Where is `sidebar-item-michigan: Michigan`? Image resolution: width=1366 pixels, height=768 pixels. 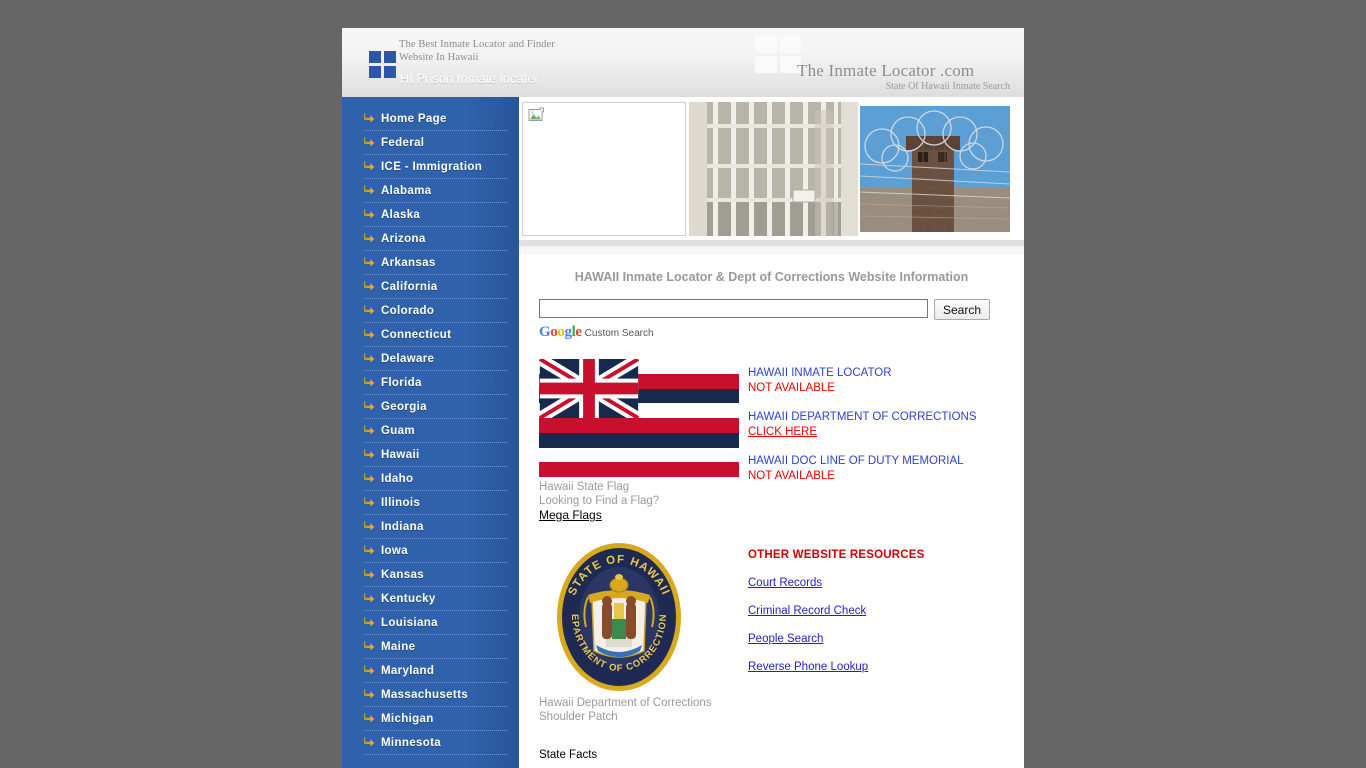 sidebar-item-michigan: Michigan is located at coordinates (435, 719).